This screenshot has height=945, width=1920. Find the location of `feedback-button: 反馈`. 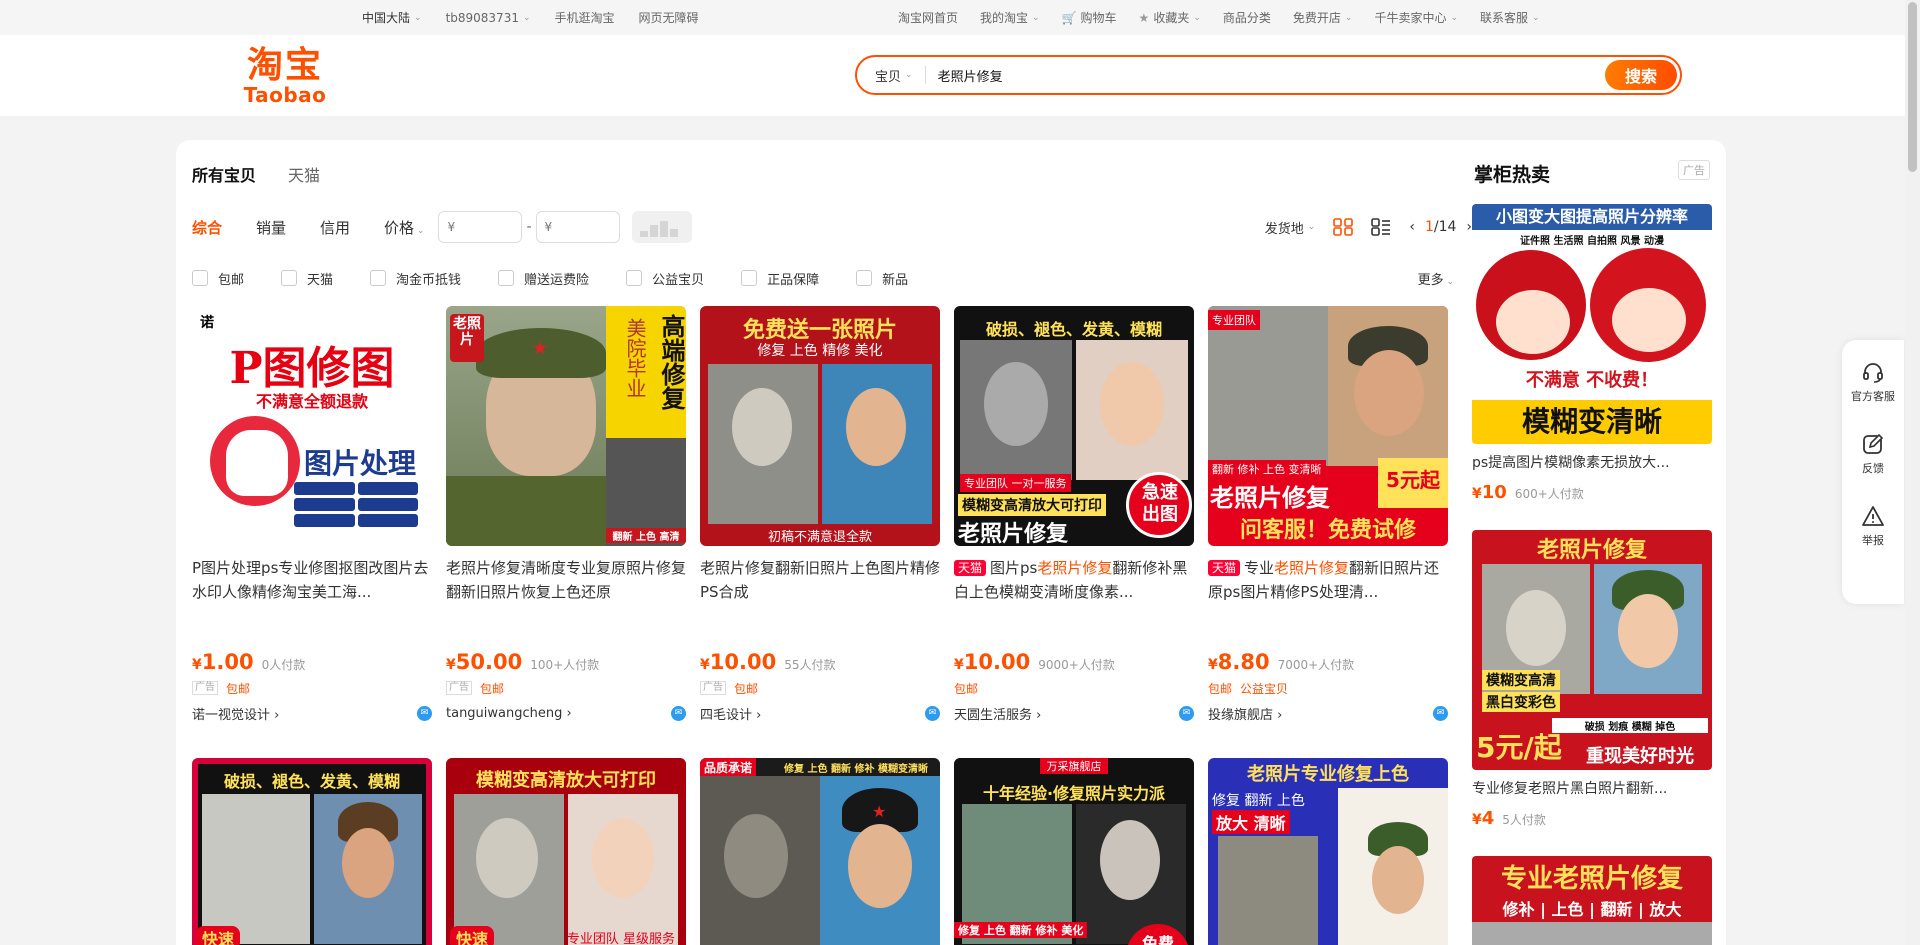

feedback-button: 反馈 is located at coordinates (1873, 454).